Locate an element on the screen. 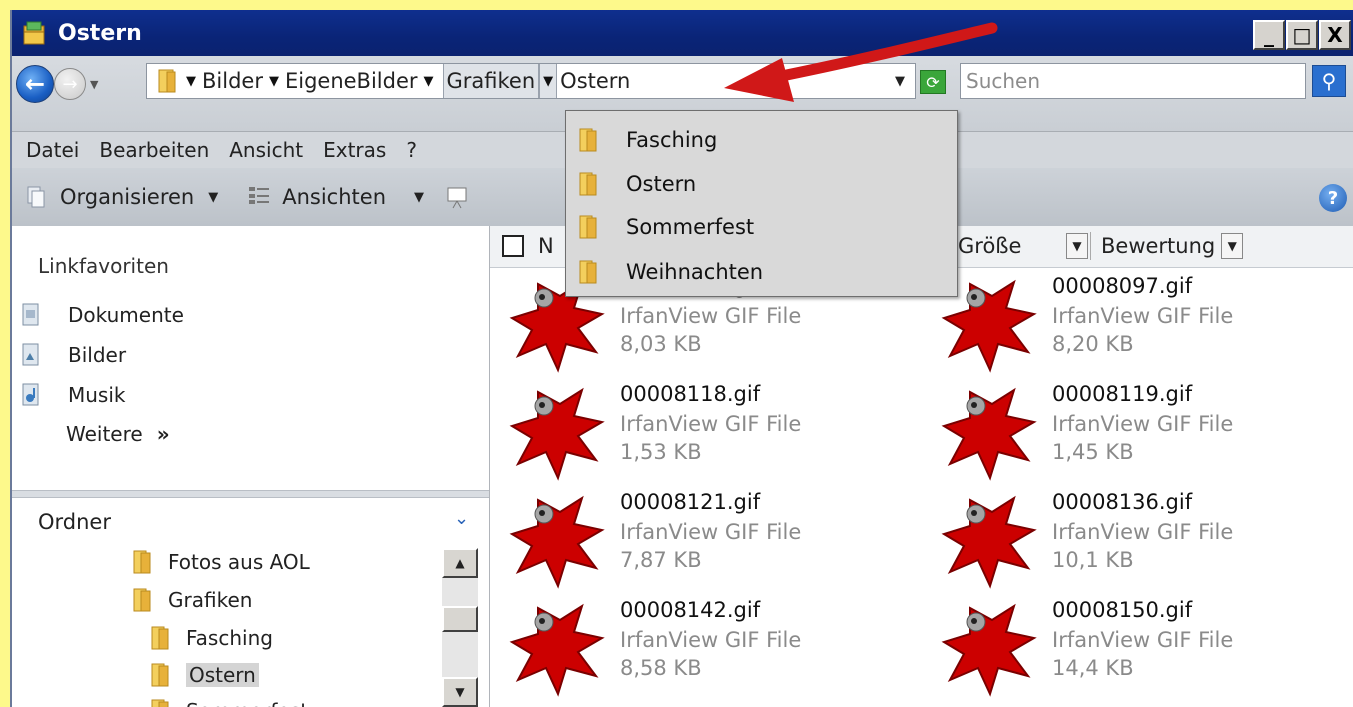  file-size: 8,20 KB is located at coordinates (1093, 344).